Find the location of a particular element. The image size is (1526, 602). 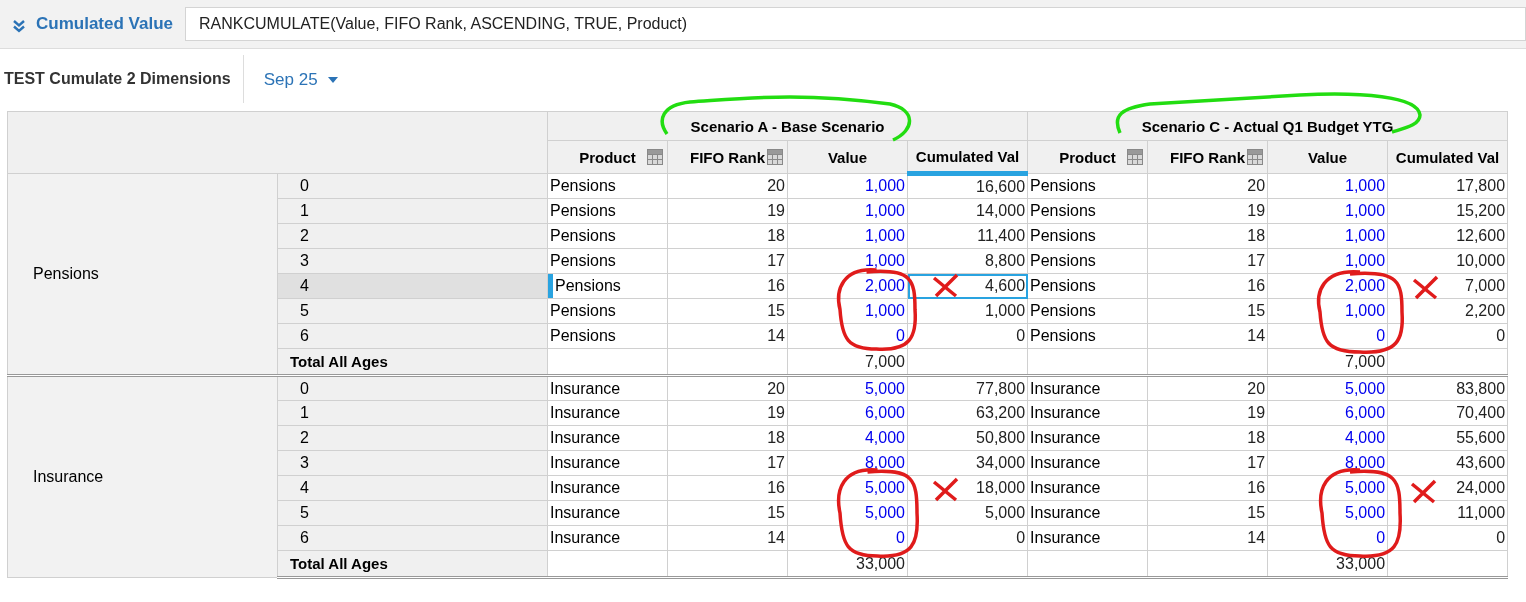

scenario-header: Scenario C - Actual Q1 Budget YTG is located at coordinates (1267, 126).